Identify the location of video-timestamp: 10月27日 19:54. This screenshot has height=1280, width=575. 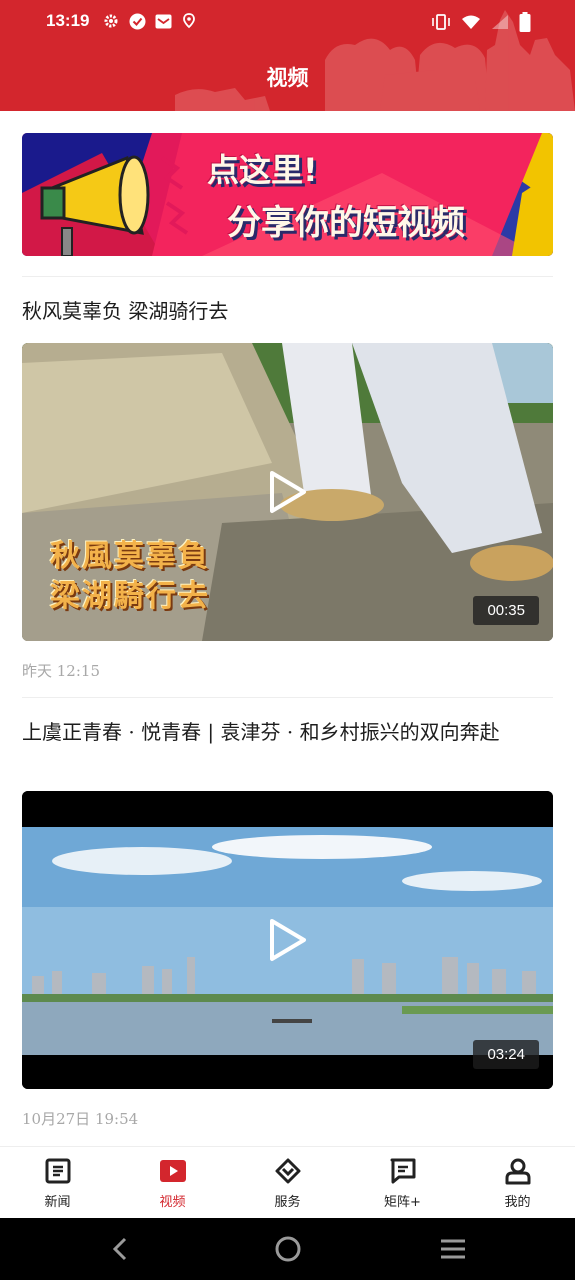
(80, 1119).